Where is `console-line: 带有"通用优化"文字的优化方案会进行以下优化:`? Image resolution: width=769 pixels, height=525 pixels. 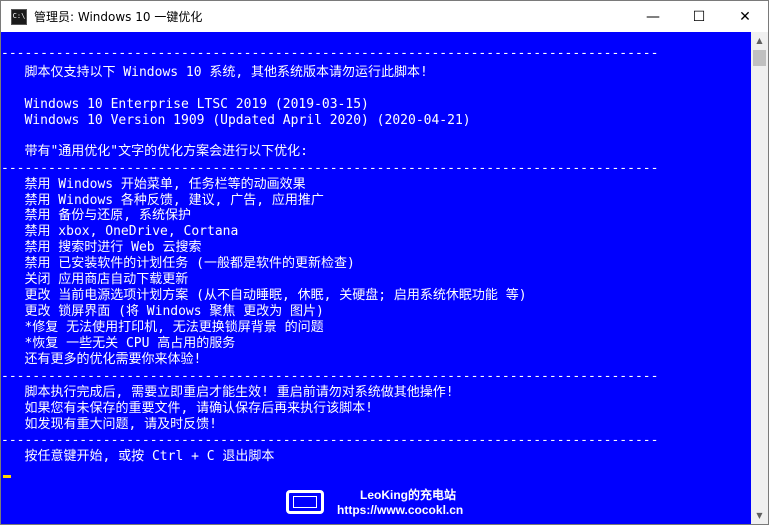 console-line: 带有"通用优化"文字的优化方案会进行以下优化: is located at coordinates (154, 151).